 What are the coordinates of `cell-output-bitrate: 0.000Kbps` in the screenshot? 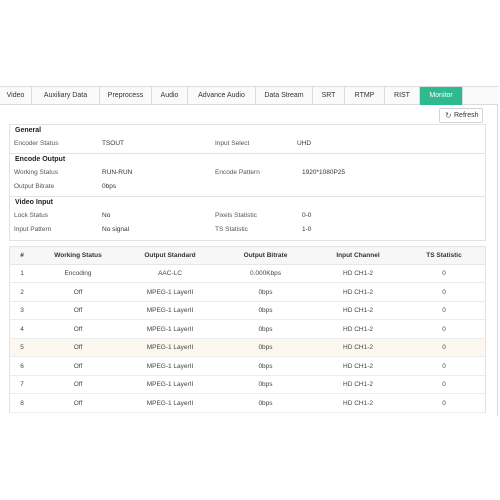 It's located at (265, 273).